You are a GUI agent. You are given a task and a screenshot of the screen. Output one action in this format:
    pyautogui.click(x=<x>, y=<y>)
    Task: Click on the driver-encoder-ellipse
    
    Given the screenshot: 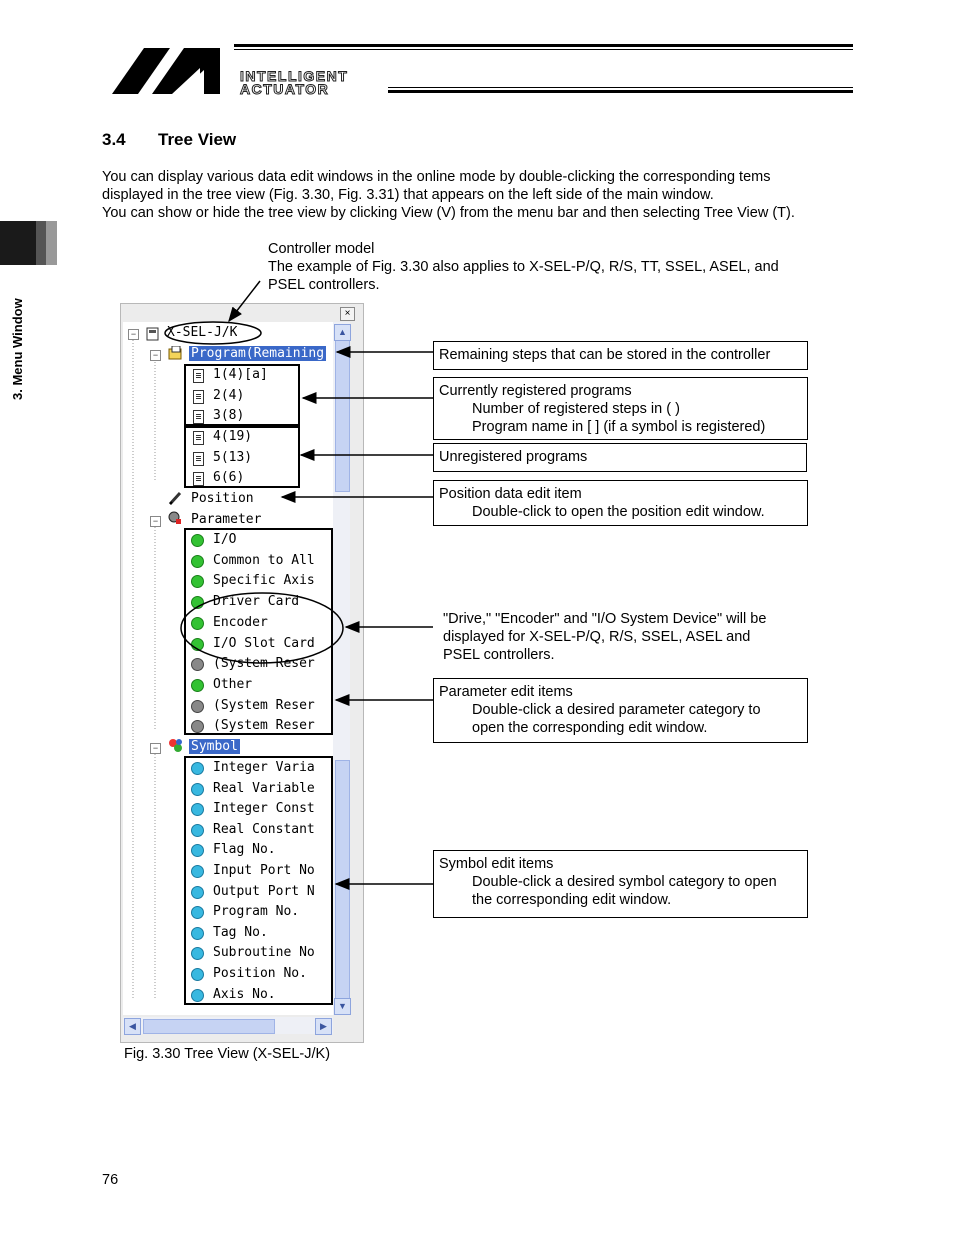 What is the action you would take?
    pyautogui.click(x=262, y=628)
    